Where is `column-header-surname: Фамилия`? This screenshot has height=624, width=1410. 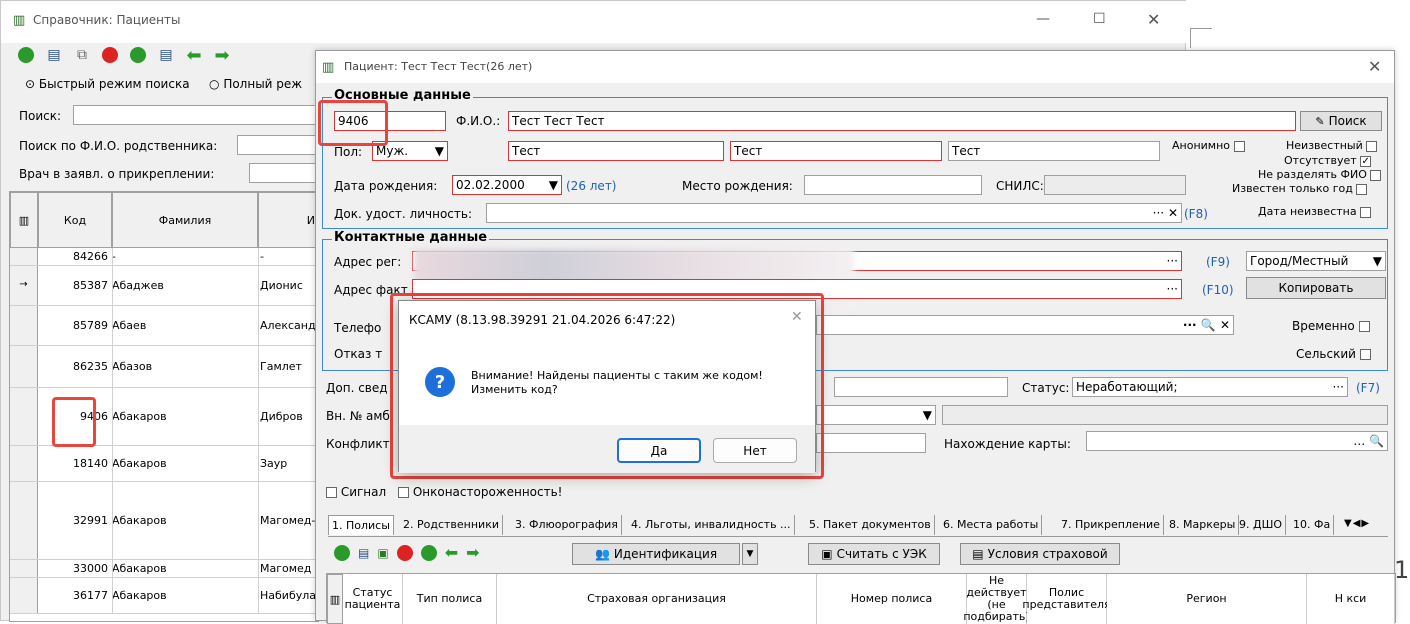 column-header-surname: Фамилия is located at coordinates (185, 220).